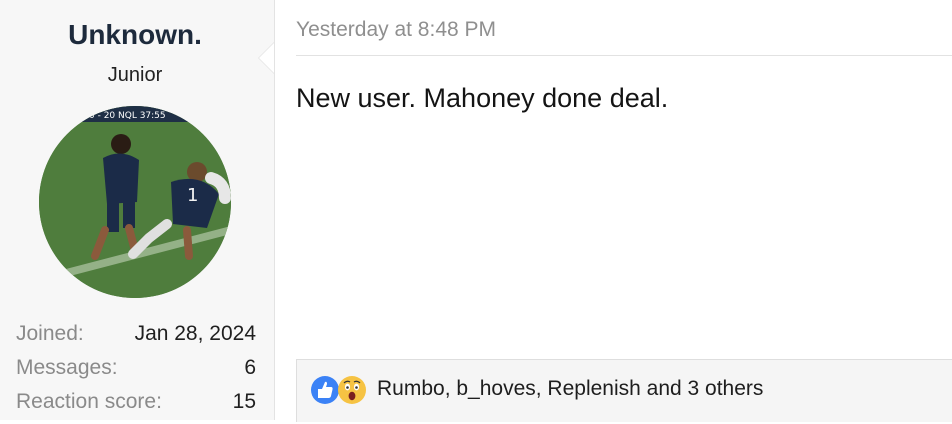 This screenshot has width=952, height=424. Describe the element at coordinates (67, 367) in the screenshot. I see `stat-label: Messages:` at that location.